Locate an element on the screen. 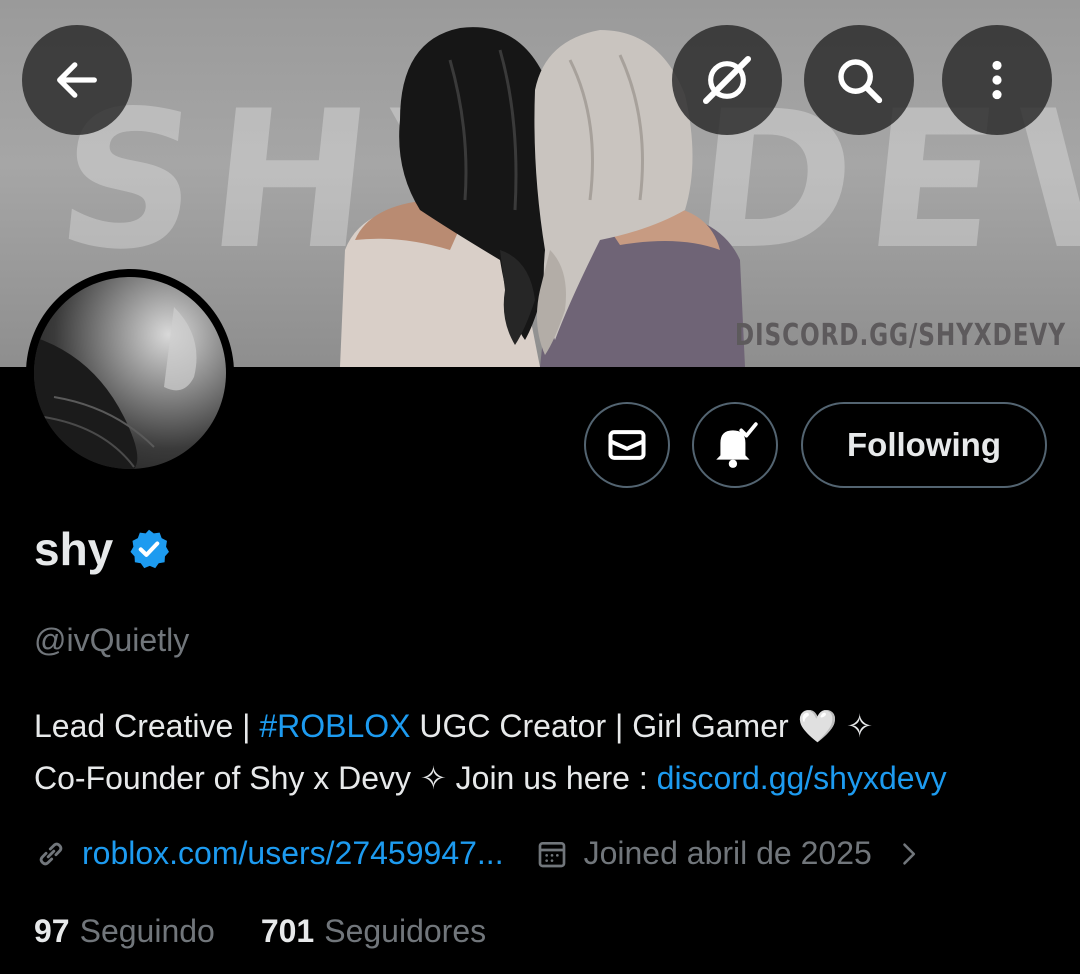  profile-avatar is located at coordinates (130, 373).